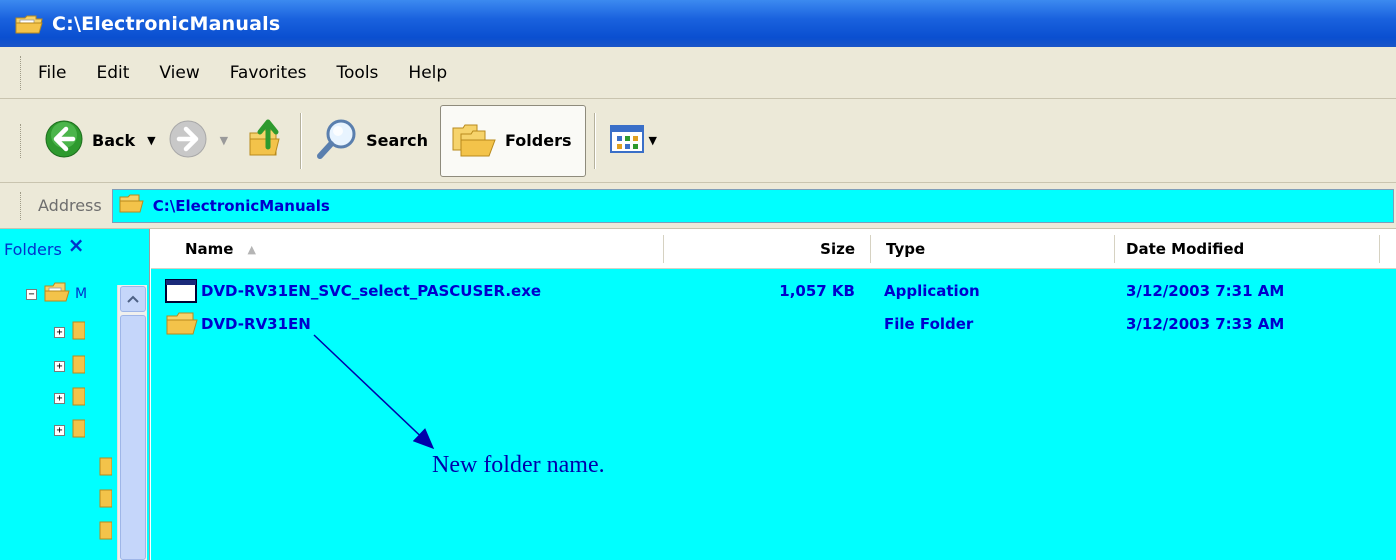  I want to click on annotation-arrow-icon, so click(374, 392).